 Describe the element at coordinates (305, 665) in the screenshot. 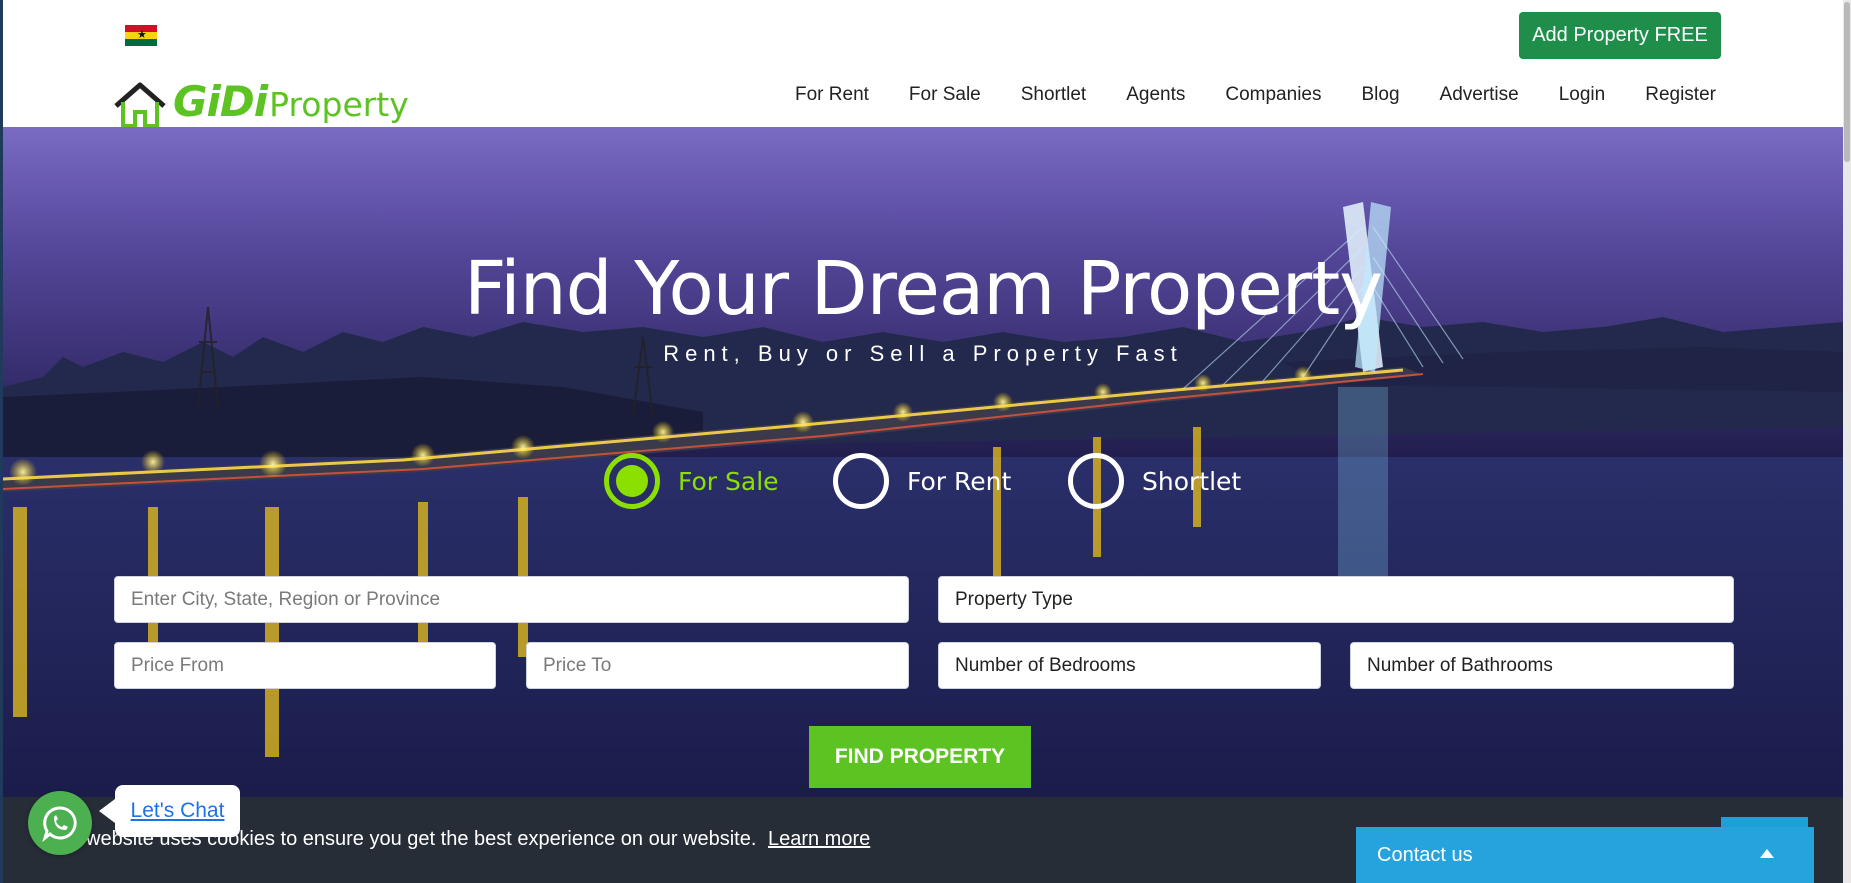

I see `price-from-input: Price From` at that location.